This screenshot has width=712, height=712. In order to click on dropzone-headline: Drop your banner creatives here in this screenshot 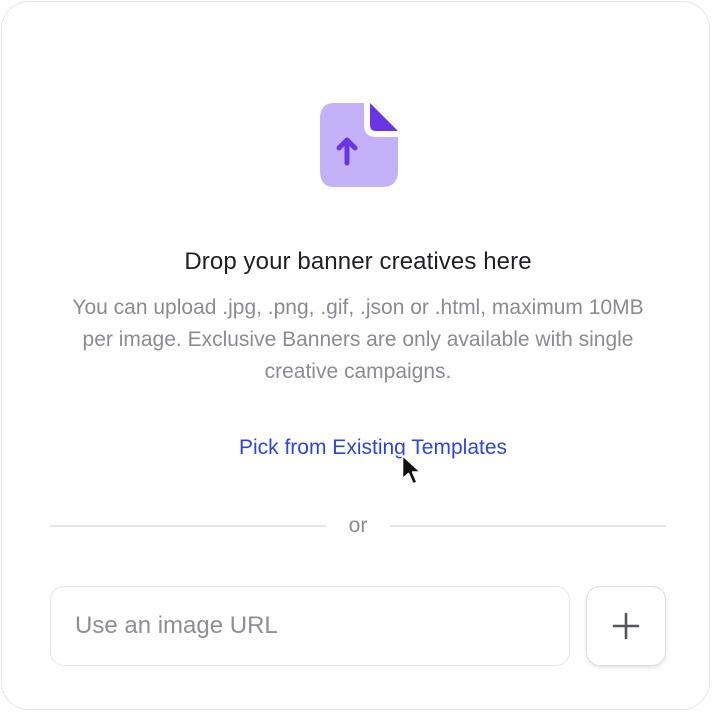, I will do `click(358, 261)`.